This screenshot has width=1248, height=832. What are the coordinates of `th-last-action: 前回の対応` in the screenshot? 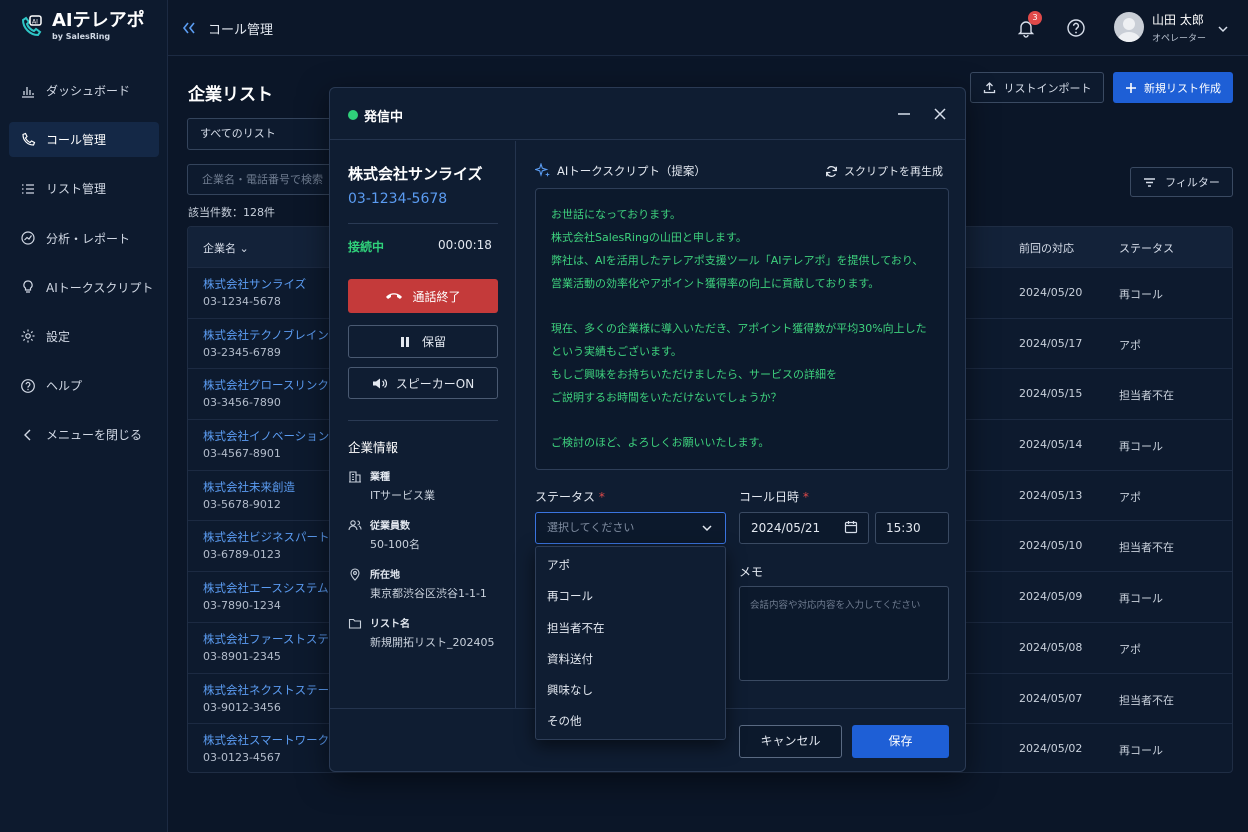 It's located at (1046, 248).